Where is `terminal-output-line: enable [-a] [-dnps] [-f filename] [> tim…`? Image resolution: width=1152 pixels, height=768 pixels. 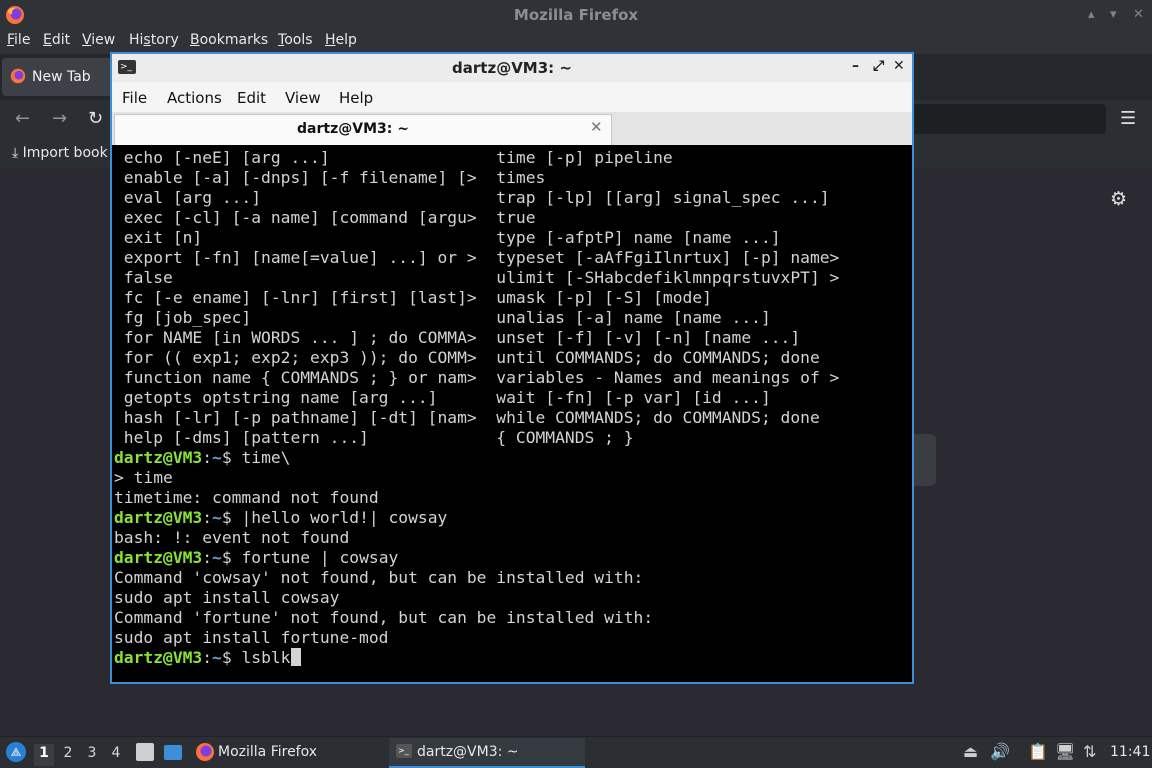 terminal-output-line: enable [-a] [-dnps] [-f filename] [> tim… is located at coordinates (330, 177).